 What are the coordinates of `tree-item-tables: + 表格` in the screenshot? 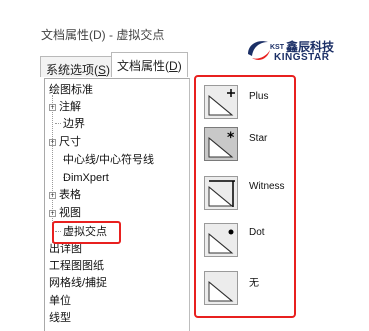 It's located at (65, 195).